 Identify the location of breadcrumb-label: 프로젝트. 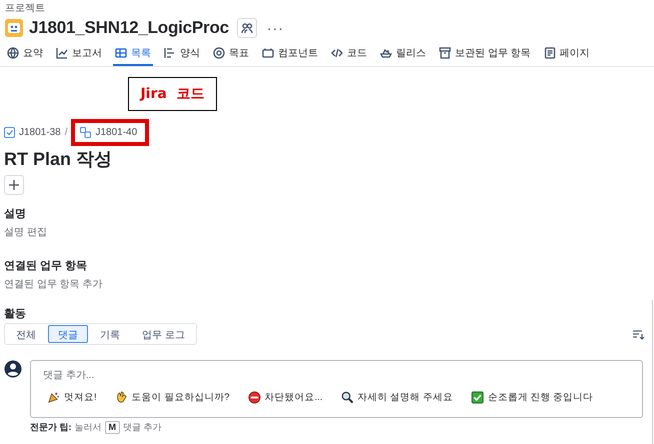
(25, 8).